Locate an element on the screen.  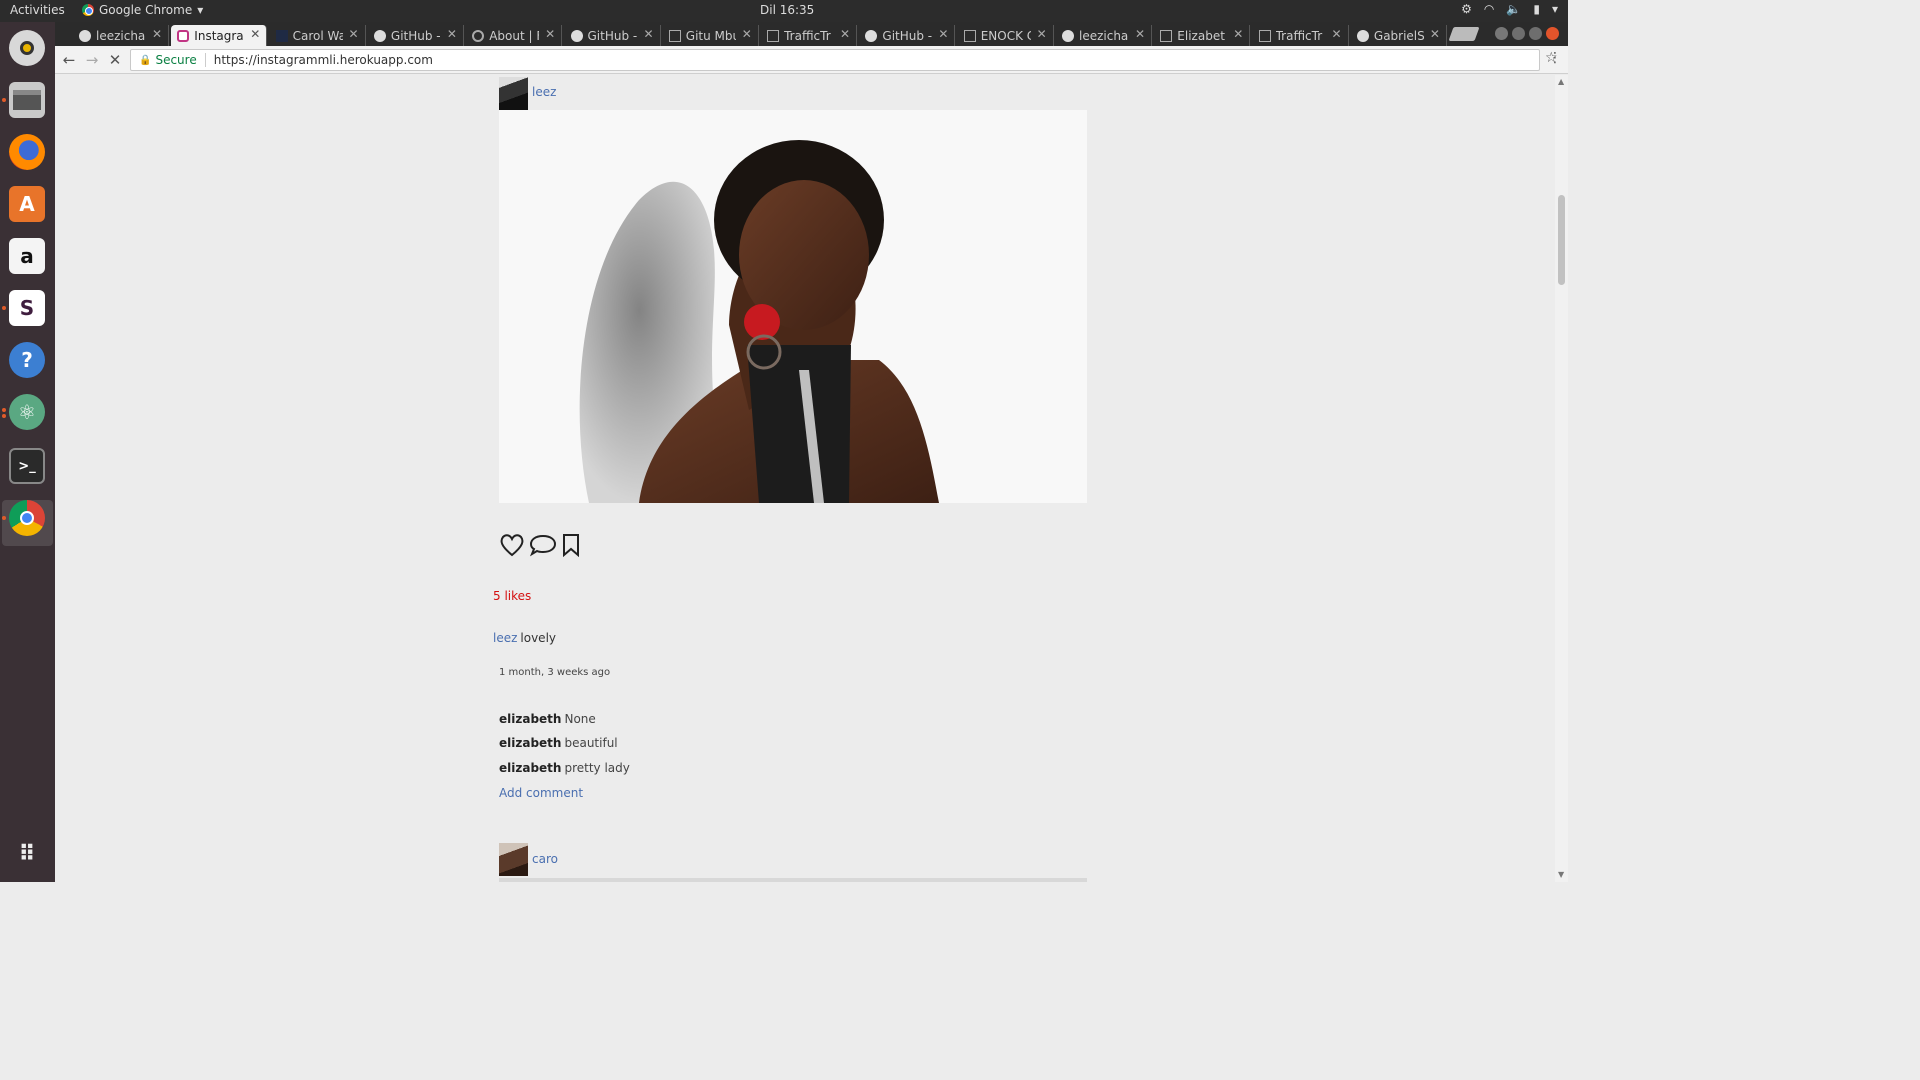
next-author-avatar is located at coordinates (513, 859).